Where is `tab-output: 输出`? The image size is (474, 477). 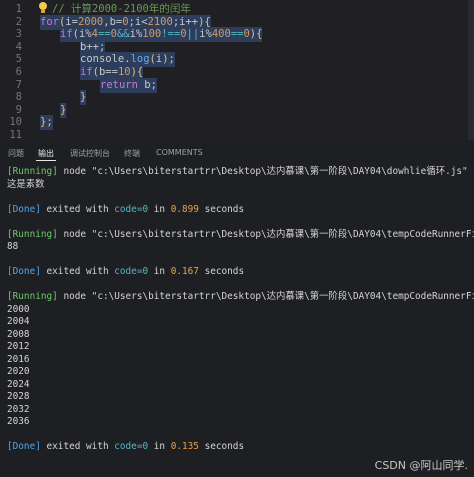 tab-output: 输出 is located at coordinates (46, 153).